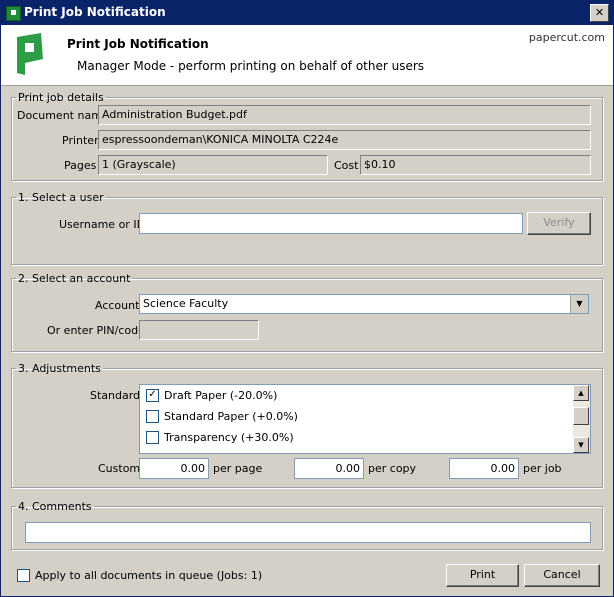 The width and height of the screenshot is (614, 597). What do you see at coordinates (23, 575) in the screenshot?
I see `apply-all-checkbox` at bounding box center [23, 575].